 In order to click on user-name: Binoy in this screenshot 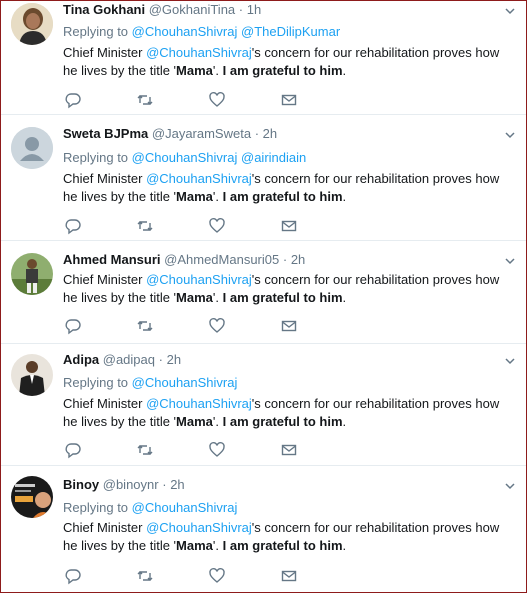, I will do `click(81, 484)`.